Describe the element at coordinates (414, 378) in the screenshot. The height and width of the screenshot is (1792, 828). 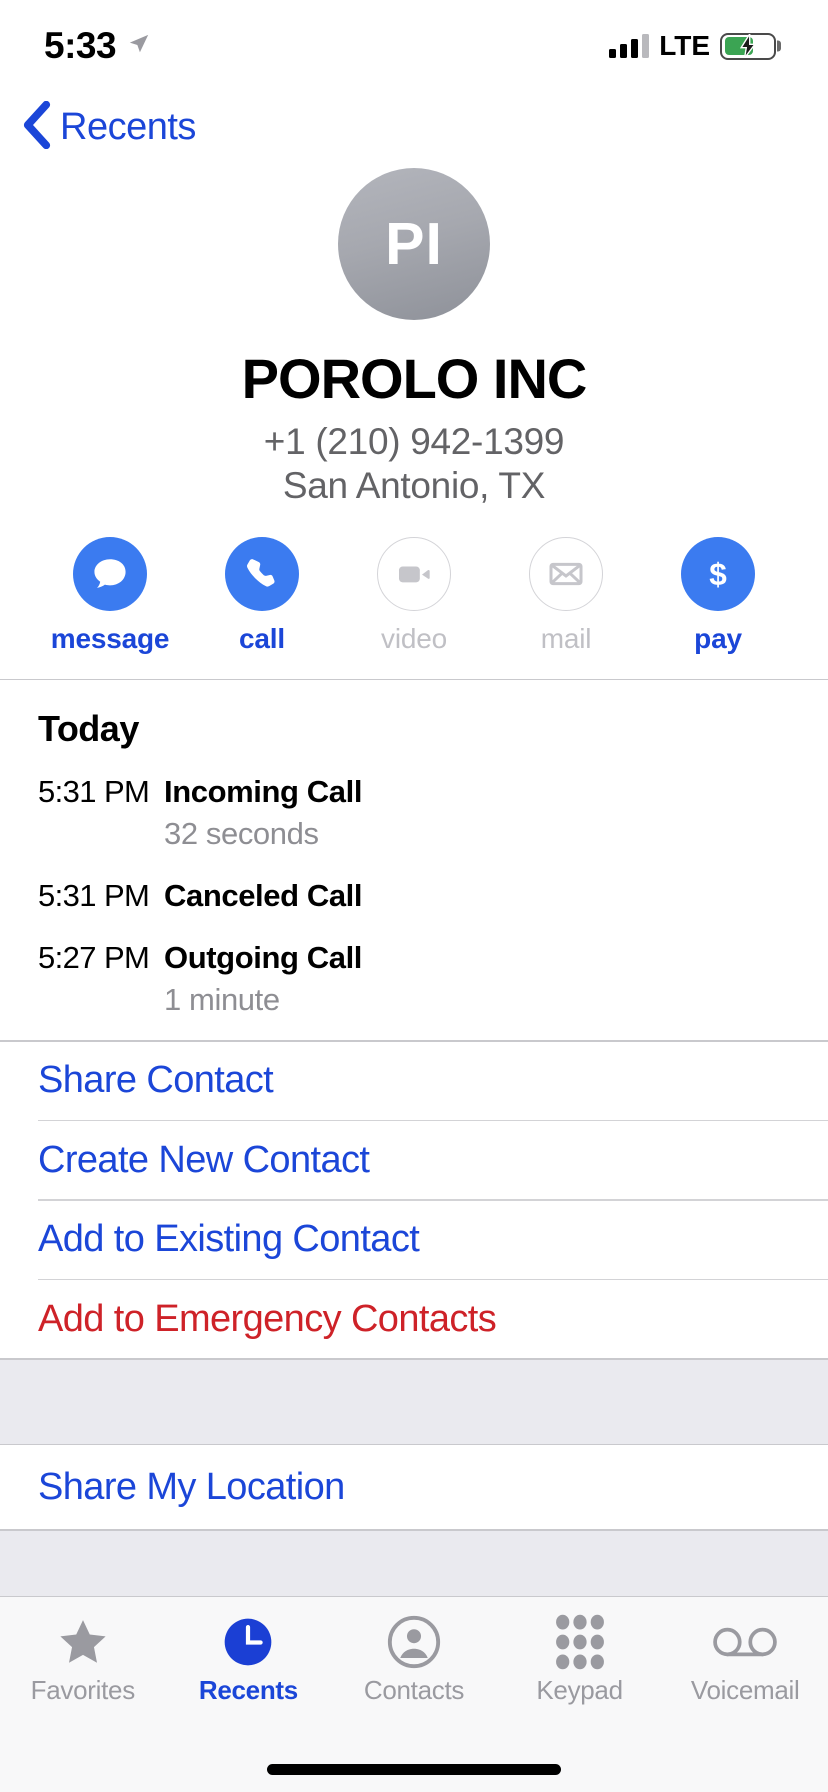
I see `contact-name: POROLO INC` at that location.